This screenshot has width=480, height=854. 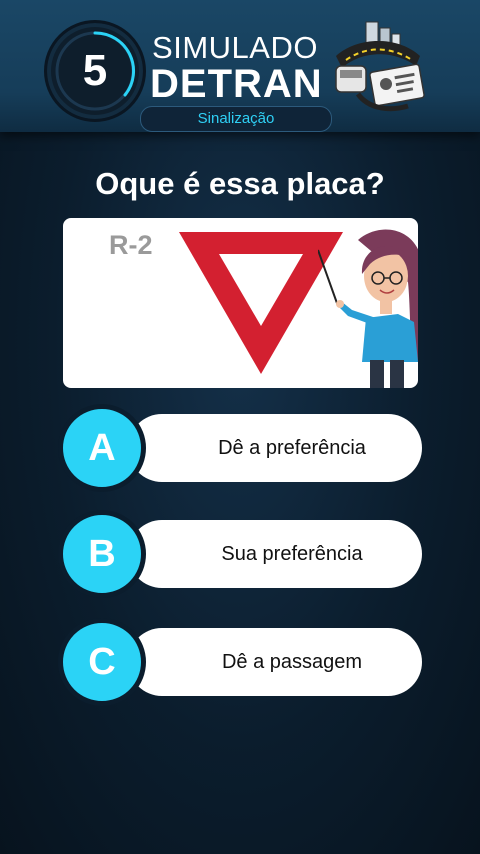 What do you see at coordinates (102, 554) in the screenshot?
I see `option-b-letter: B` at bounding box center [102, 554].